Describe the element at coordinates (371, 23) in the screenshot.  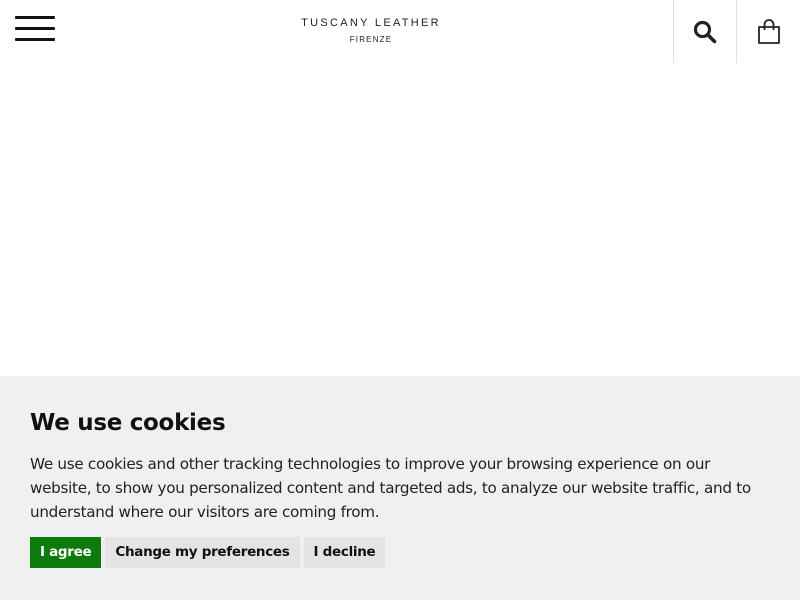
I see `logo-title: TUSCANY LEATHER` at that location.